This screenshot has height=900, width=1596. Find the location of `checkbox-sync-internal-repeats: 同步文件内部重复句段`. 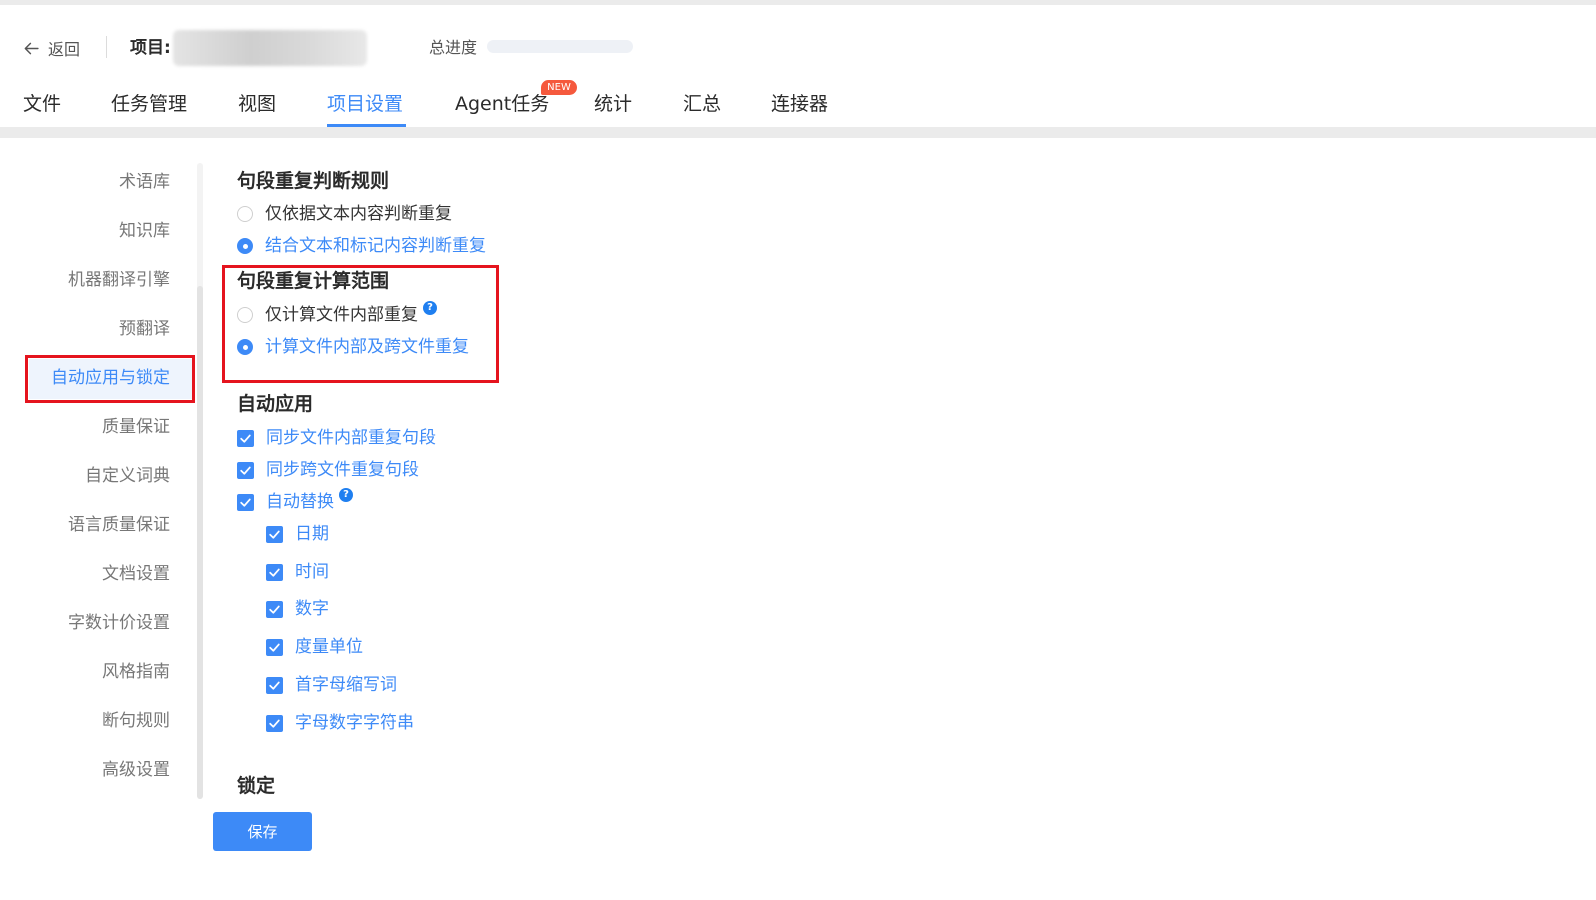

checkbox-sync-internal-repeats: 同步文件内部重复句段 is located at coordinates (336, 438).